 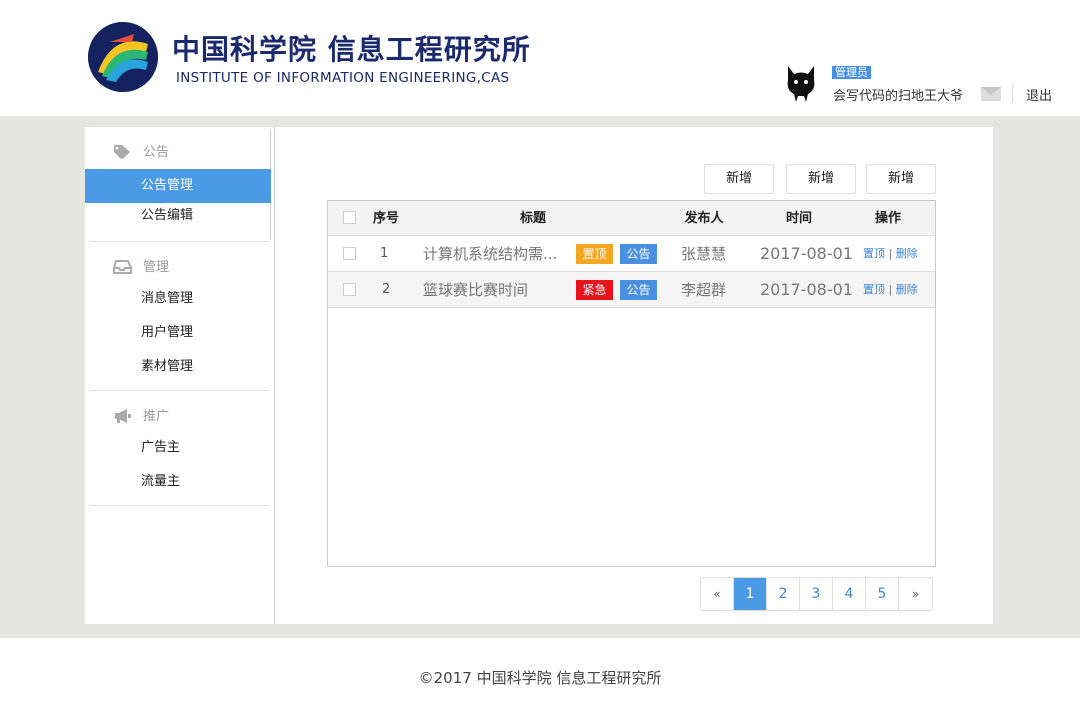 What do you see at coordinates (1012, 93) in the screenshot?
I see `header-divider` at bounding box center [1012, 93].